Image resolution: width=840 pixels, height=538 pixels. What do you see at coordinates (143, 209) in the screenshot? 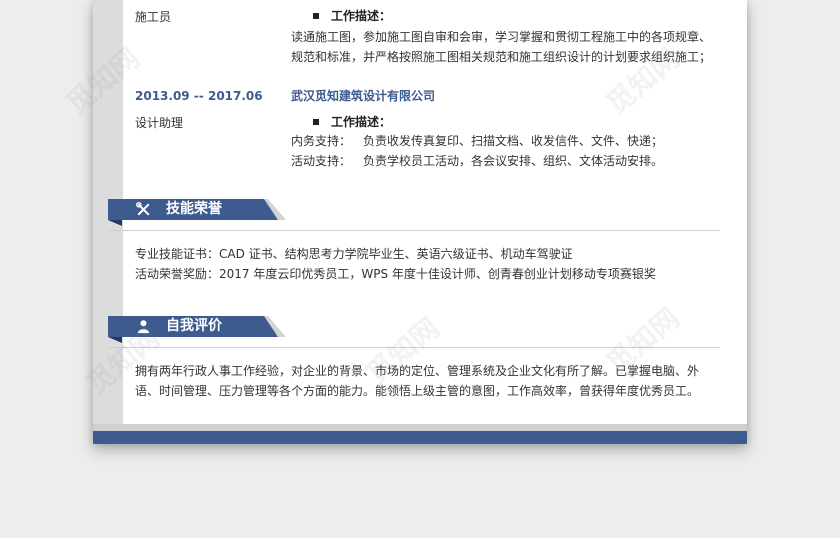
I see `tools-icon` at bounding box center [143, 209].